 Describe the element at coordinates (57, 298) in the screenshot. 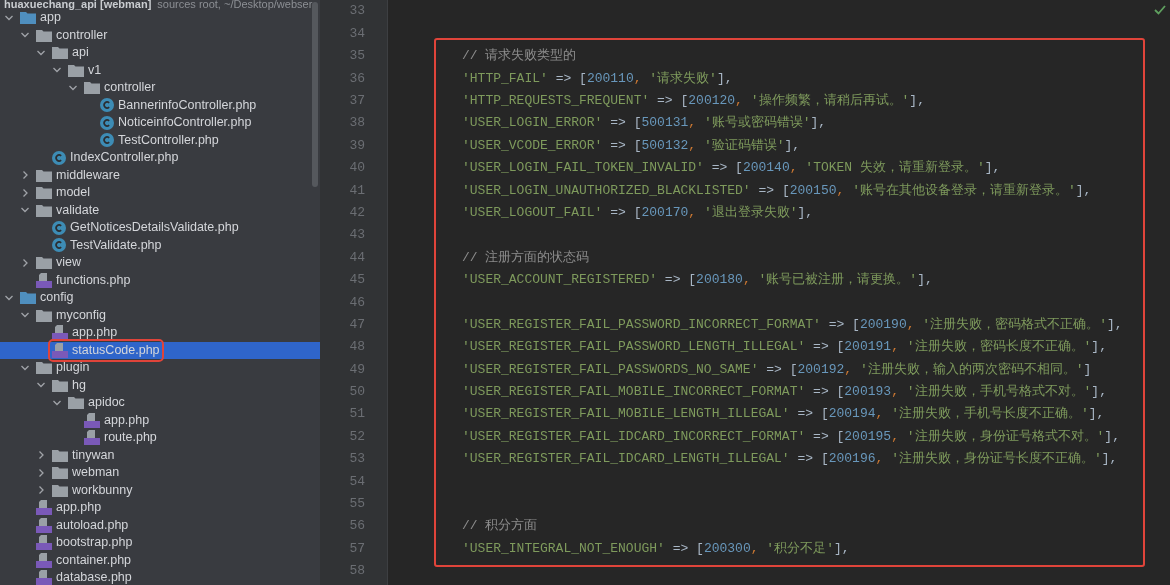

I see `tree-item-label: config` at that location.